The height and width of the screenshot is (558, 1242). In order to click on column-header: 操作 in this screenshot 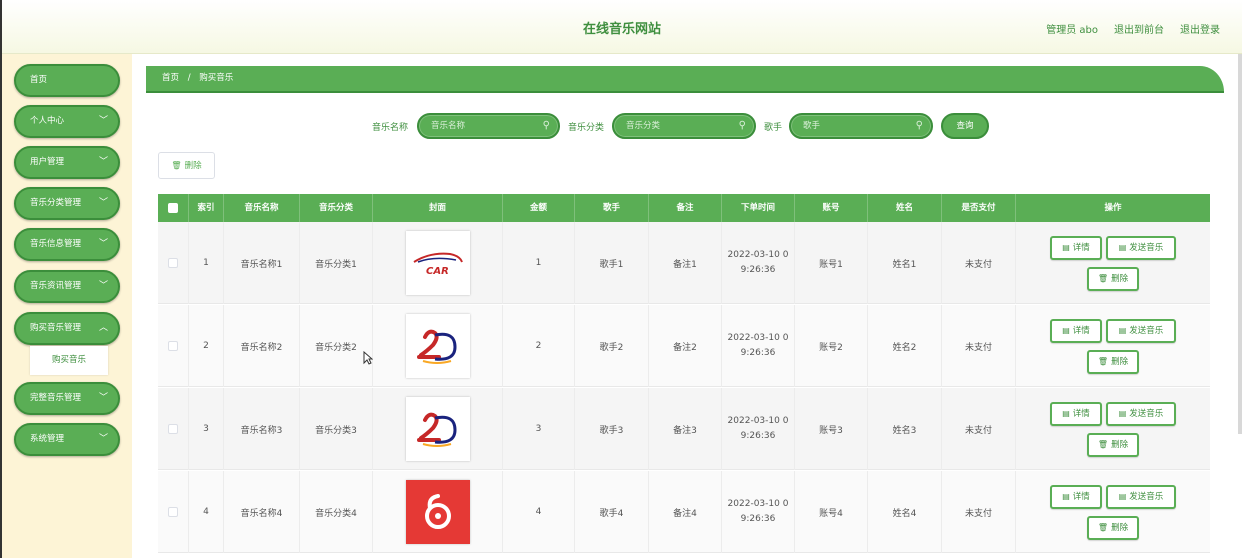, I will do `click(1113, 208)`.